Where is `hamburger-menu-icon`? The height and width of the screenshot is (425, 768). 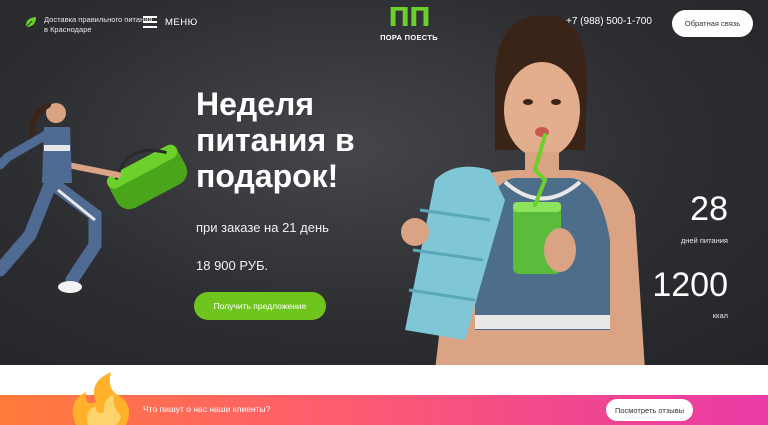
hamburger-menu-icon is located at coordinates (150, 22).